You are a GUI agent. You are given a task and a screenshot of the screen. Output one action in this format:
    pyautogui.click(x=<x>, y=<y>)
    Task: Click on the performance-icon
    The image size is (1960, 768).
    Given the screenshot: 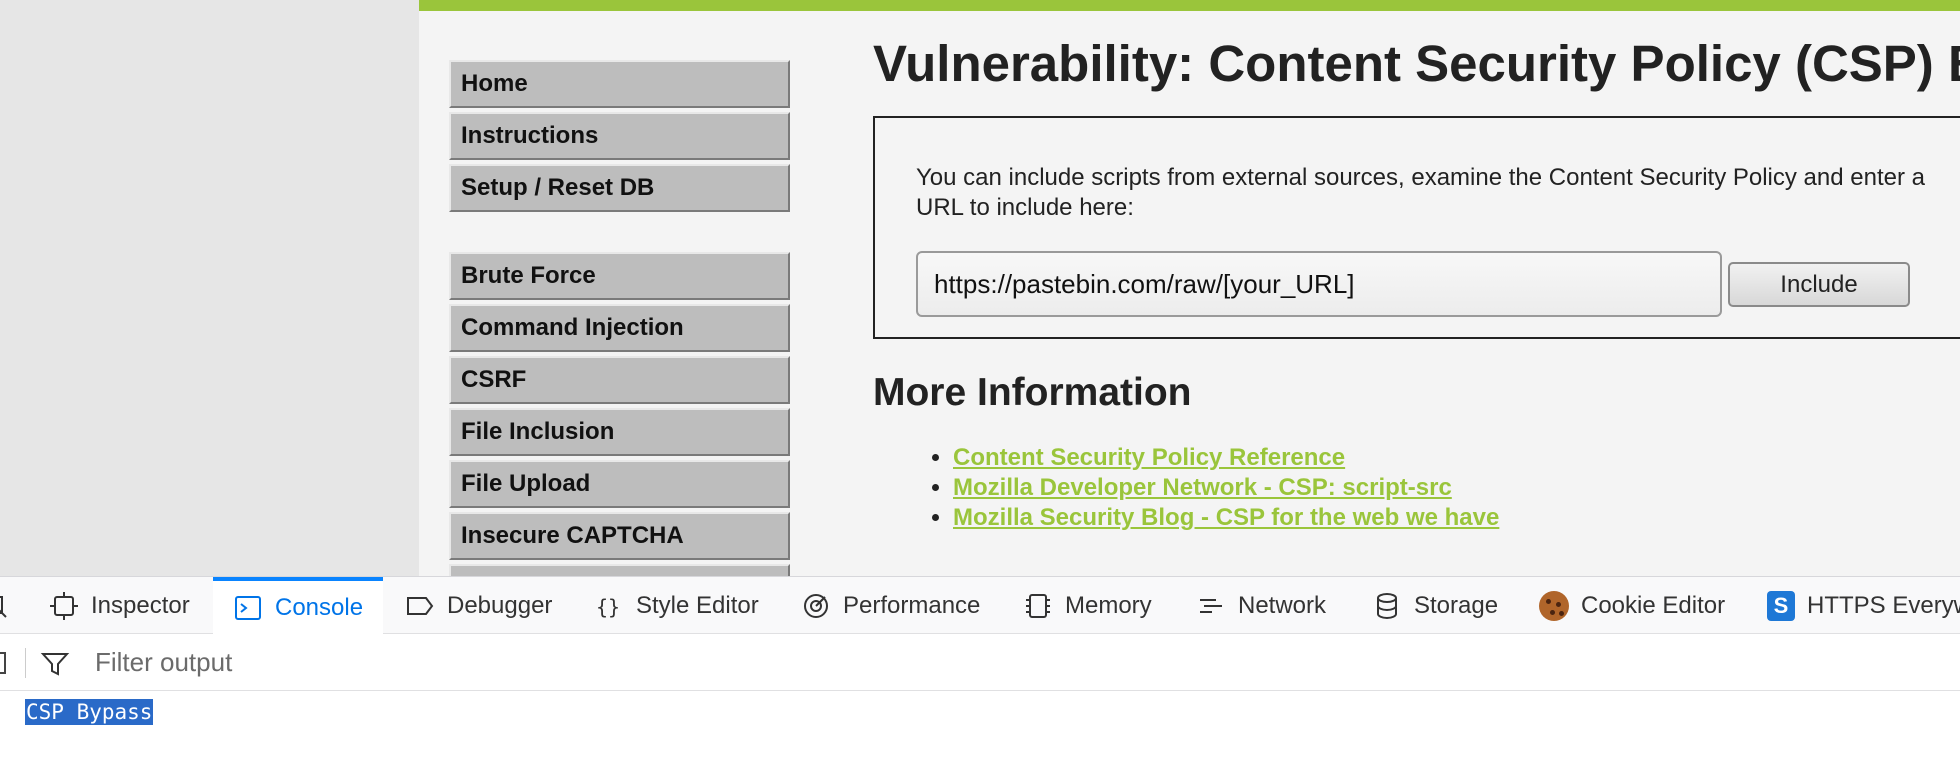 What is the action you would take?
    pyautogui.click(x=816, y=606)
    